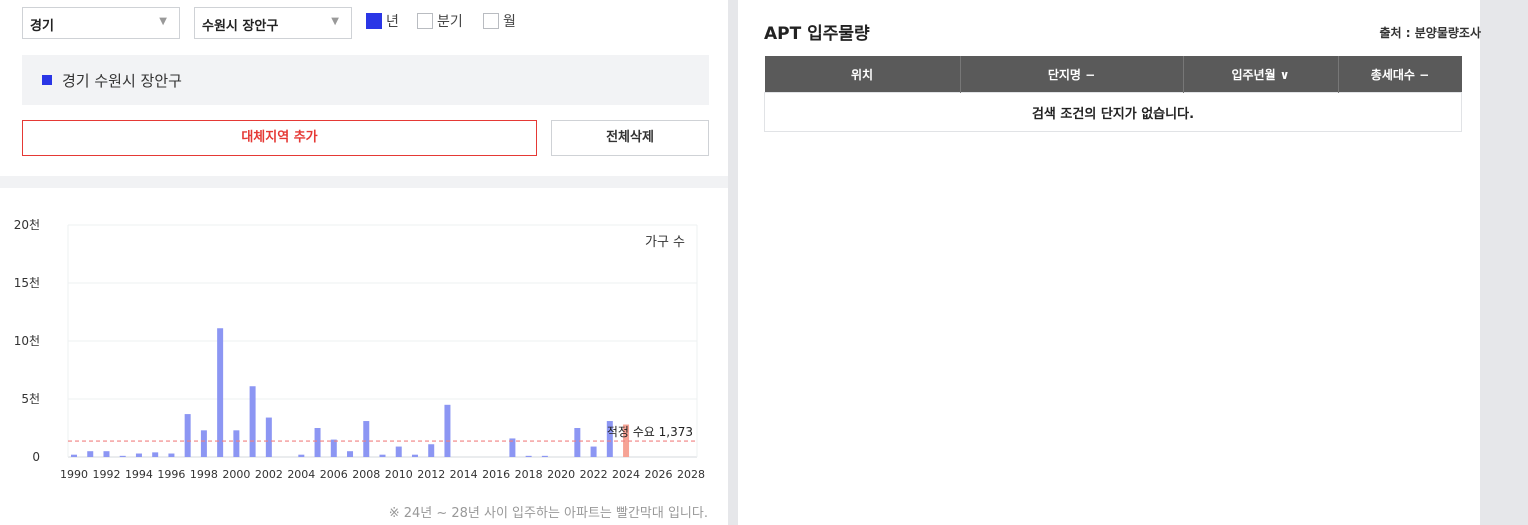 This screenshot has width=1528, height=525. What do you see at coordinates (236, 474) in the screenshot?
I see `x-tick-label: 2000` at bounding box center [236, 474].